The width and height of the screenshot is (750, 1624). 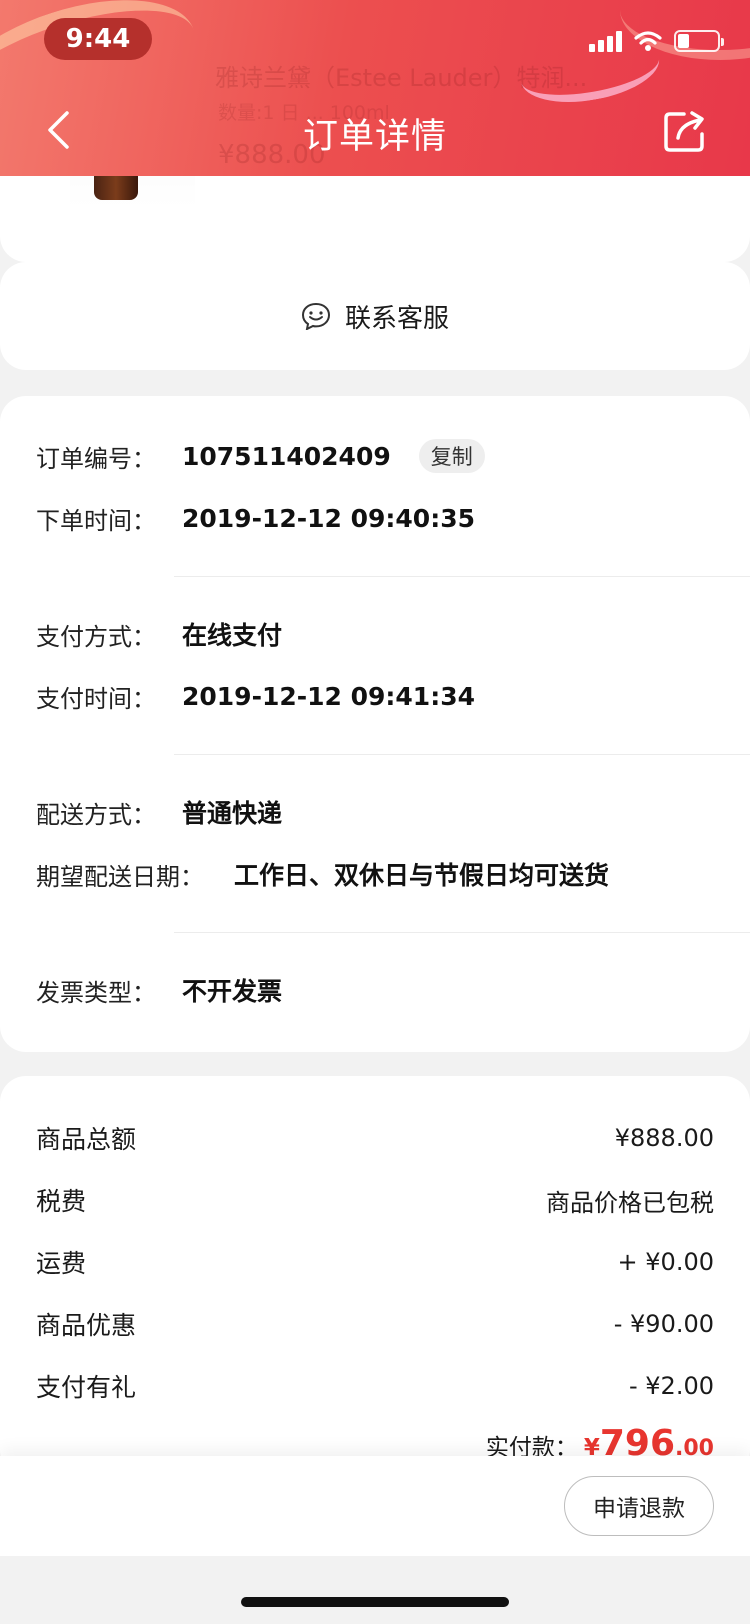 What do you see at coordinates (232, 813) in the screenshot?
I see `delivery-method-value: 普通快递` at bounding box center [232, 813].